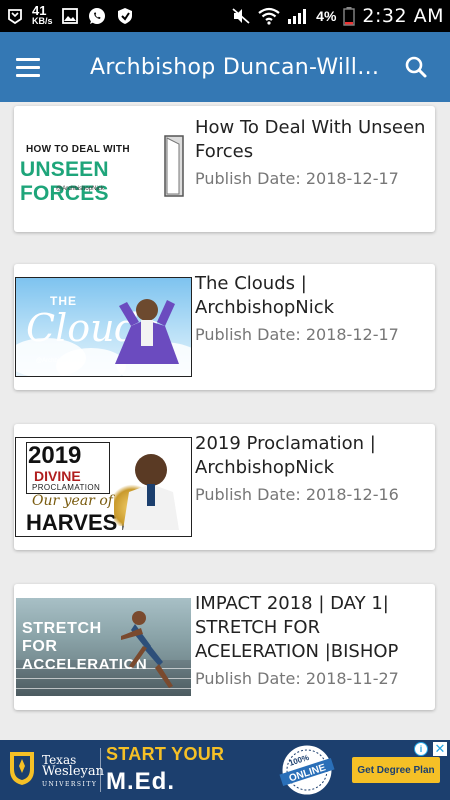 The width and height of the screenshot is (450, 800). I want to click on signal-icon, so click(298, 16).